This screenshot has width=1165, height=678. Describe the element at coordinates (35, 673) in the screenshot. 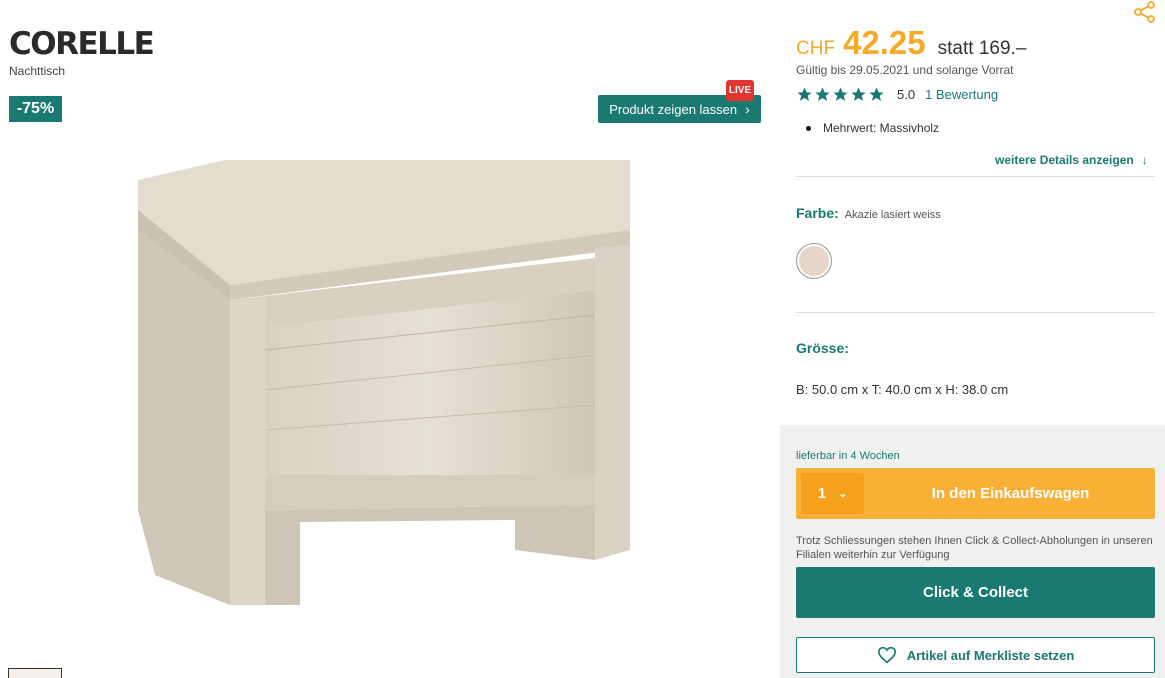

I see `thumbnail` at that location.